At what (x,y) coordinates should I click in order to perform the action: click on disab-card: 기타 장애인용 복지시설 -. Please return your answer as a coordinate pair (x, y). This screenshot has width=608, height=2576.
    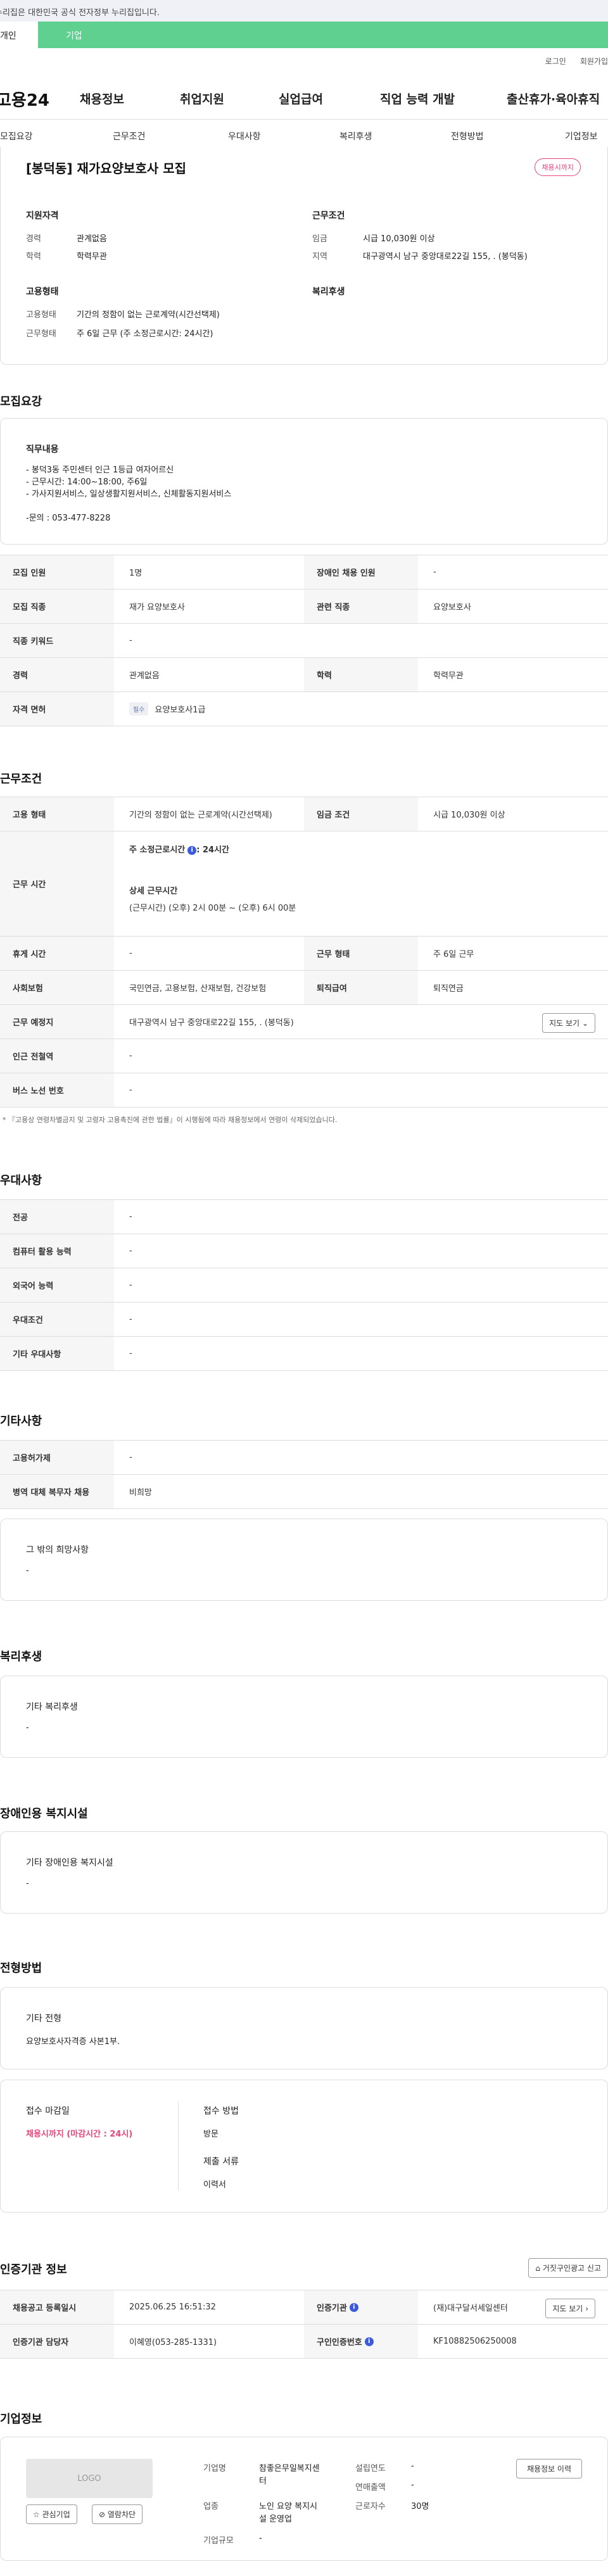
    Looking at the image, I should click on (304, 1872).